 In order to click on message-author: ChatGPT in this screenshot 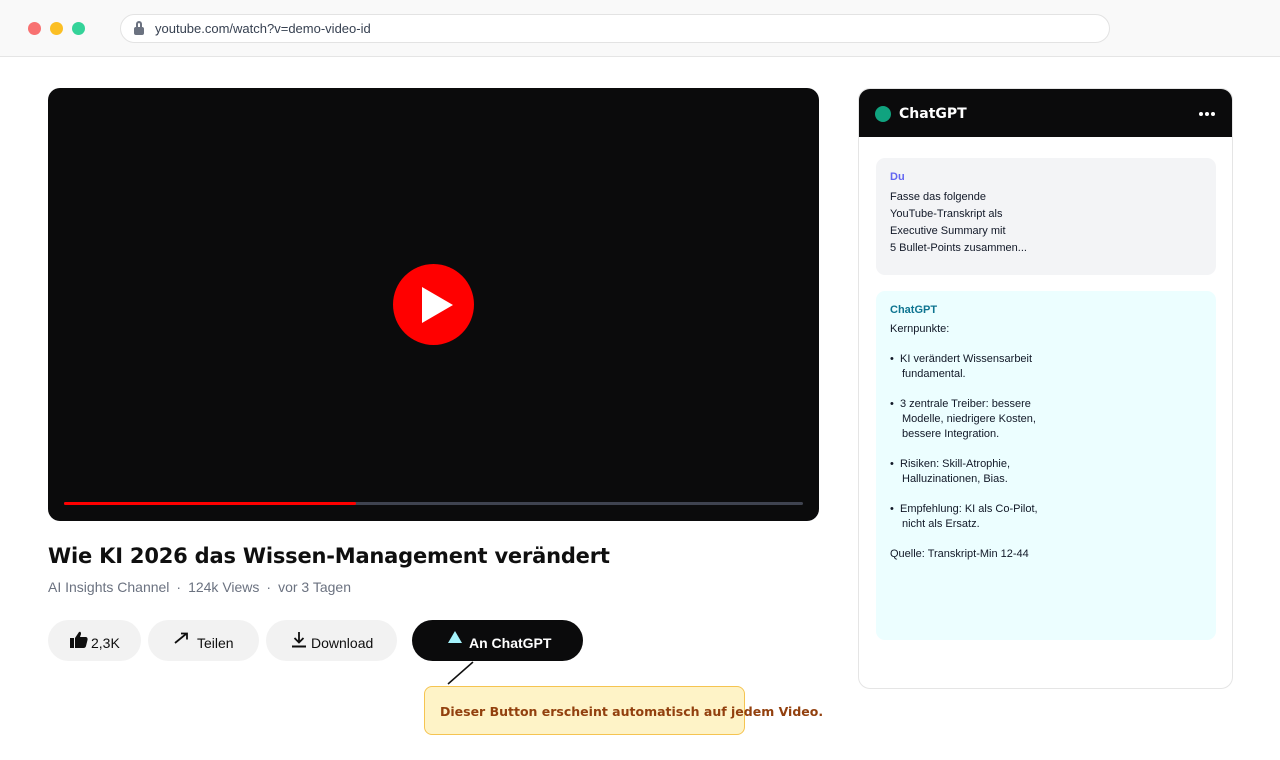, I will do `click(914, 310)`.